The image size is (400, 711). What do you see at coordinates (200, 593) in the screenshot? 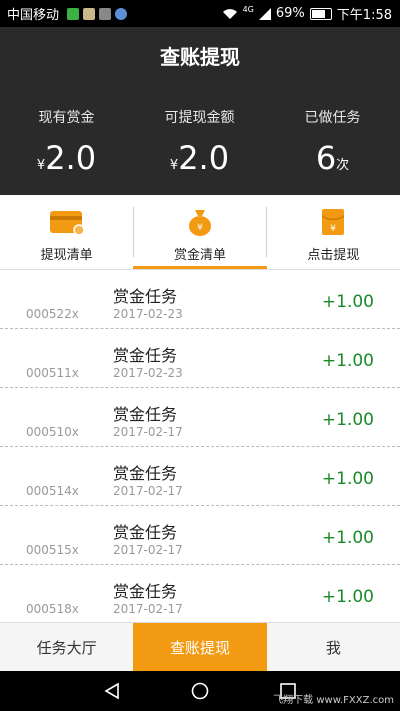
I see `list-item: 000518x 赏金任务 2017-02-17 +1.00` at bounding box center [200, 593].